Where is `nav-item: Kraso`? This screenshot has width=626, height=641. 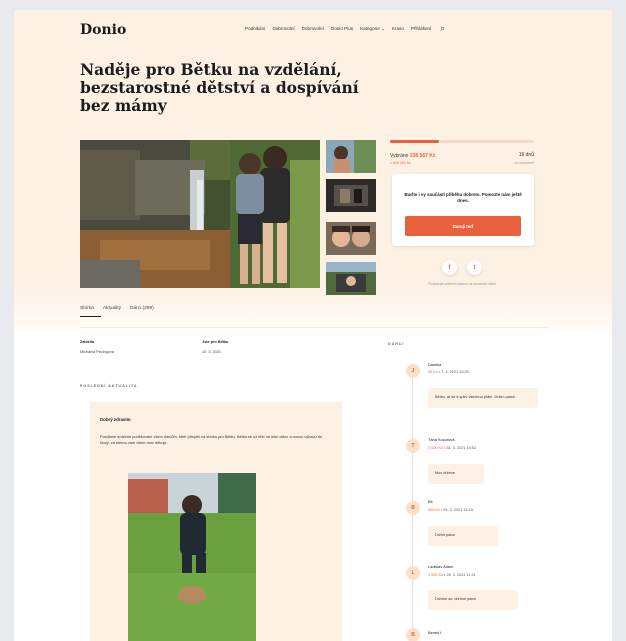
nav-item: Kraso is located at coordinates (398, 29).